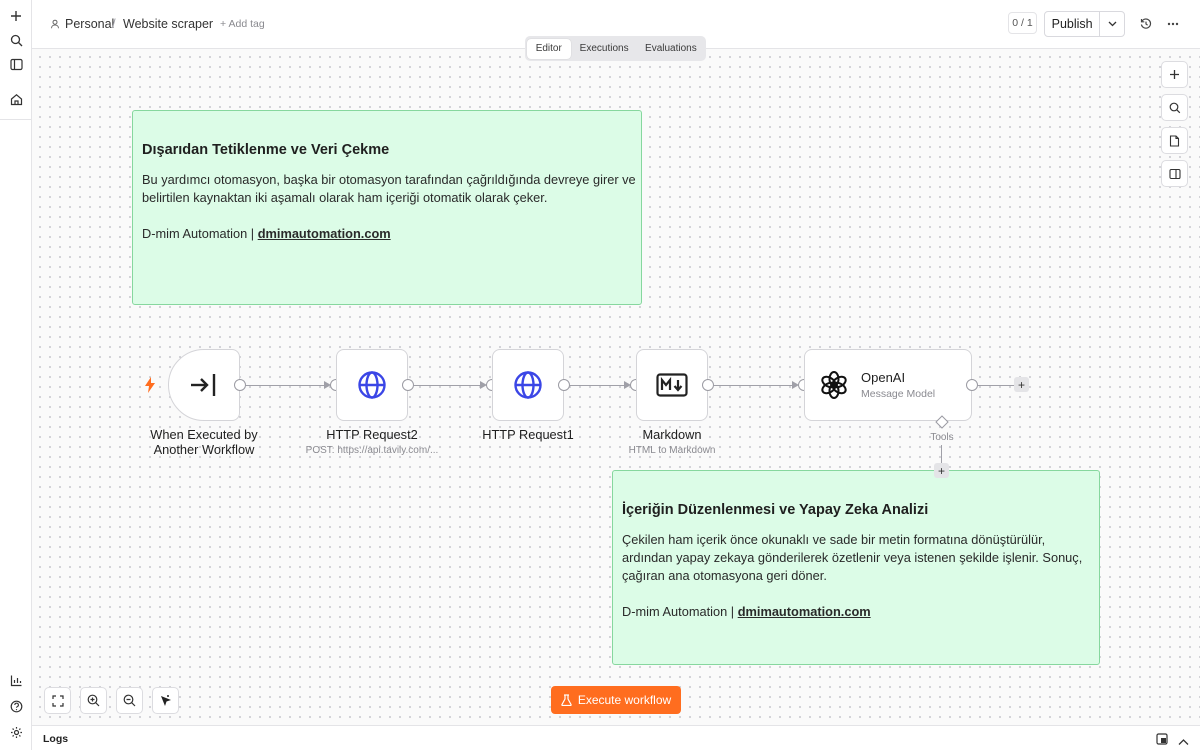  I want to click on logs-bar: Logs, so click(616, 737).